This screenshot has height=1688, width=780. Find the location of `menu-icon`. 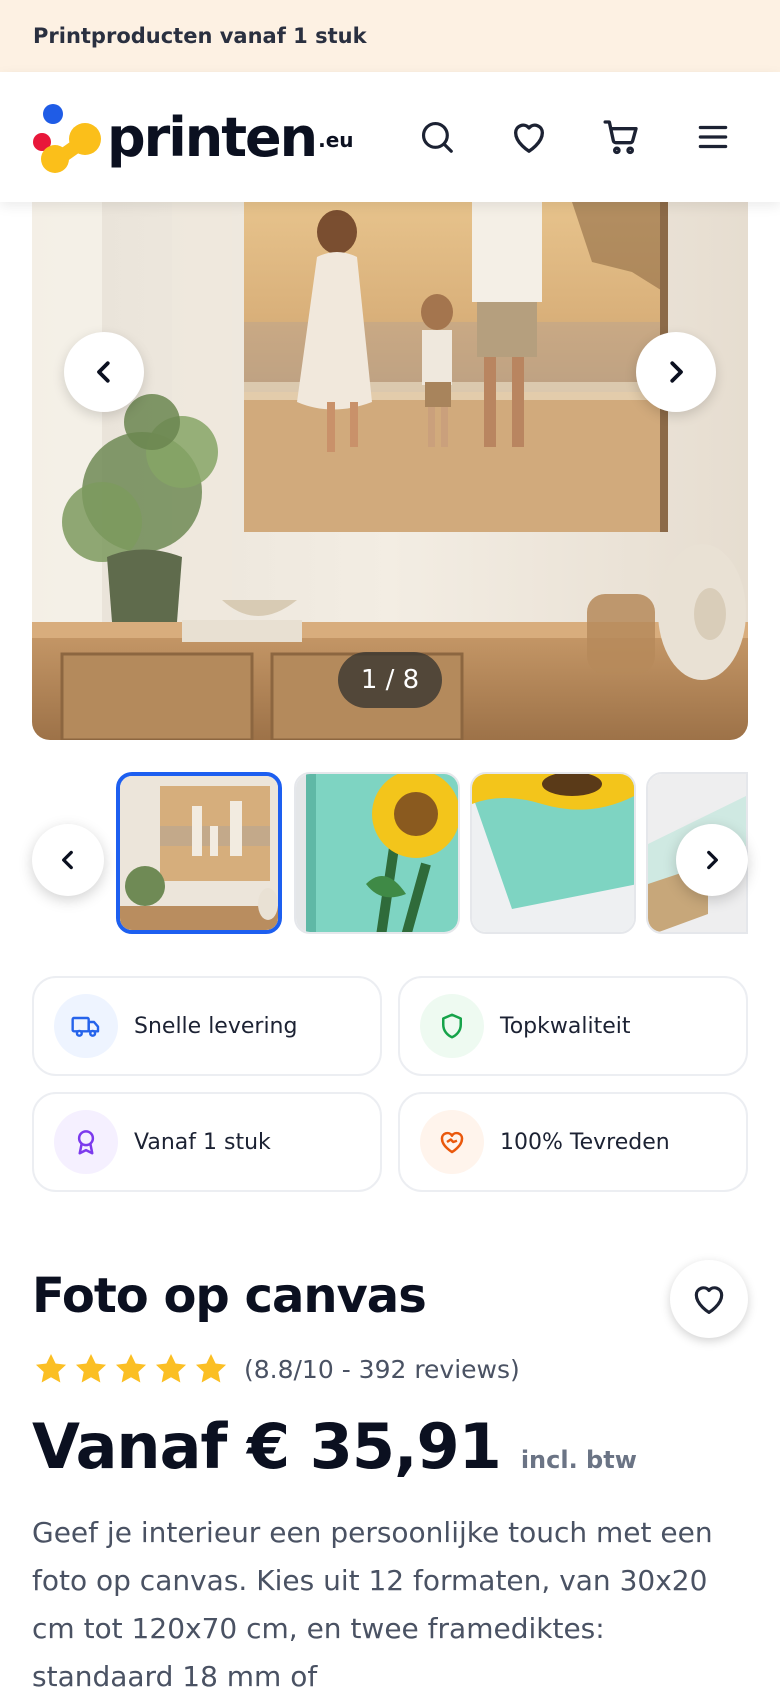

menu-icon is located at coordinates (713, 137).